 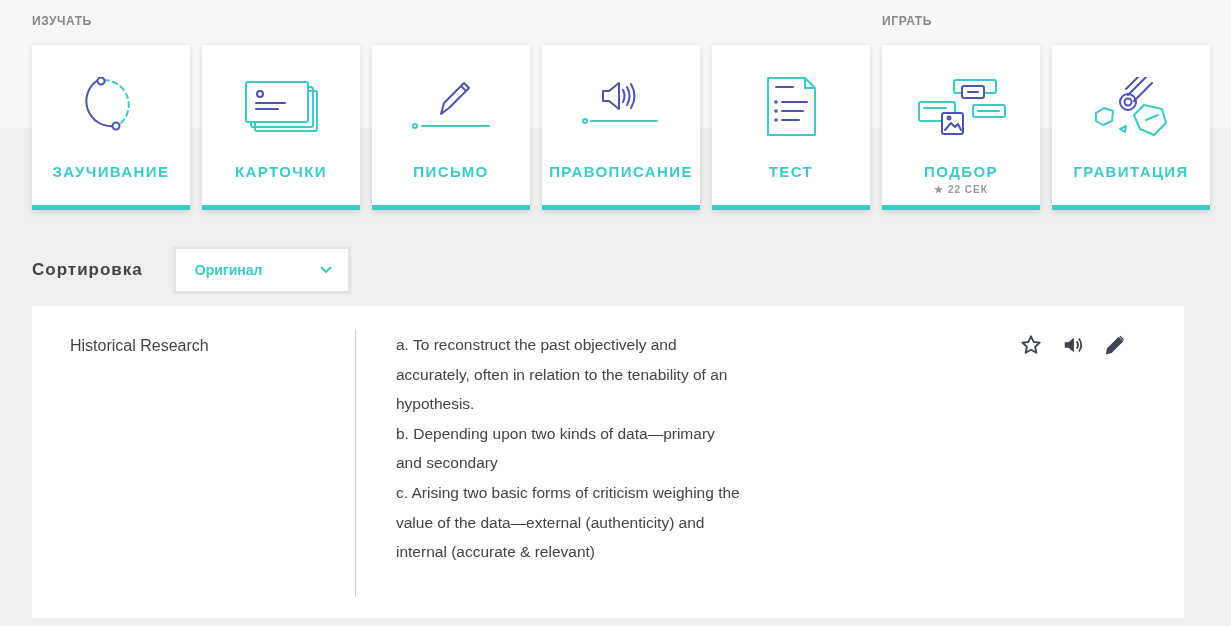 What do you see at coordinates (791, 171) in the screenshot?
I see `mode-label: ТЕСТ` at bounding box center [791, 171].